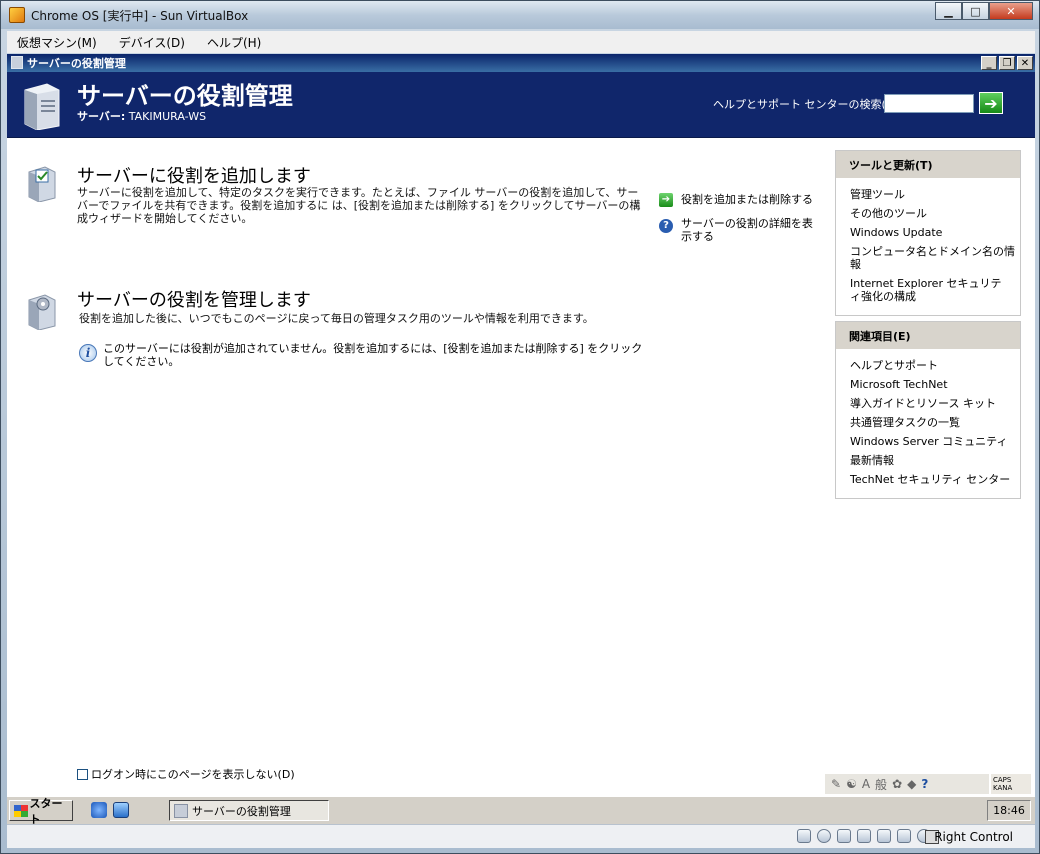 Image resolution: width=1040 pixels, height=854 pixels. Describe the element at coordinates (167, 116) in the screenshot. I see `server-name: TAKIMURA-WS` at that location.